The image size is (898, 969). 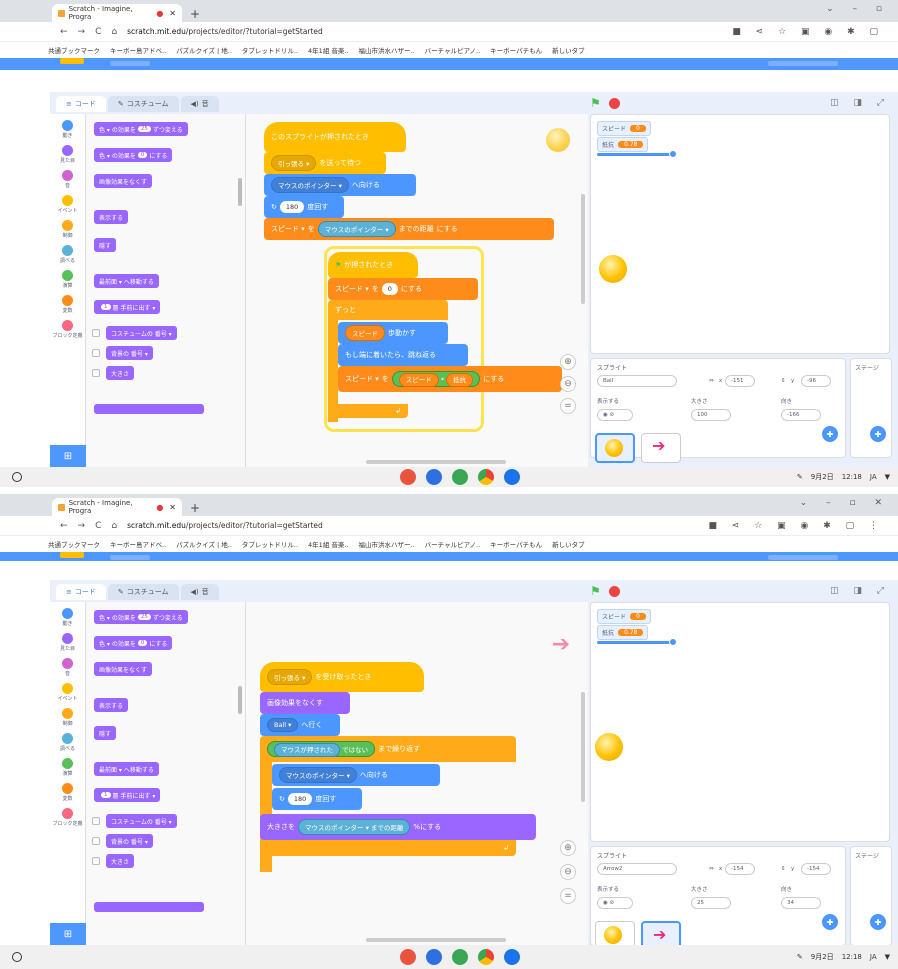 What do you see at coordinates (816, 869) in the screenshot?
I see `y-input: -154` at bounding box center [816, 869].